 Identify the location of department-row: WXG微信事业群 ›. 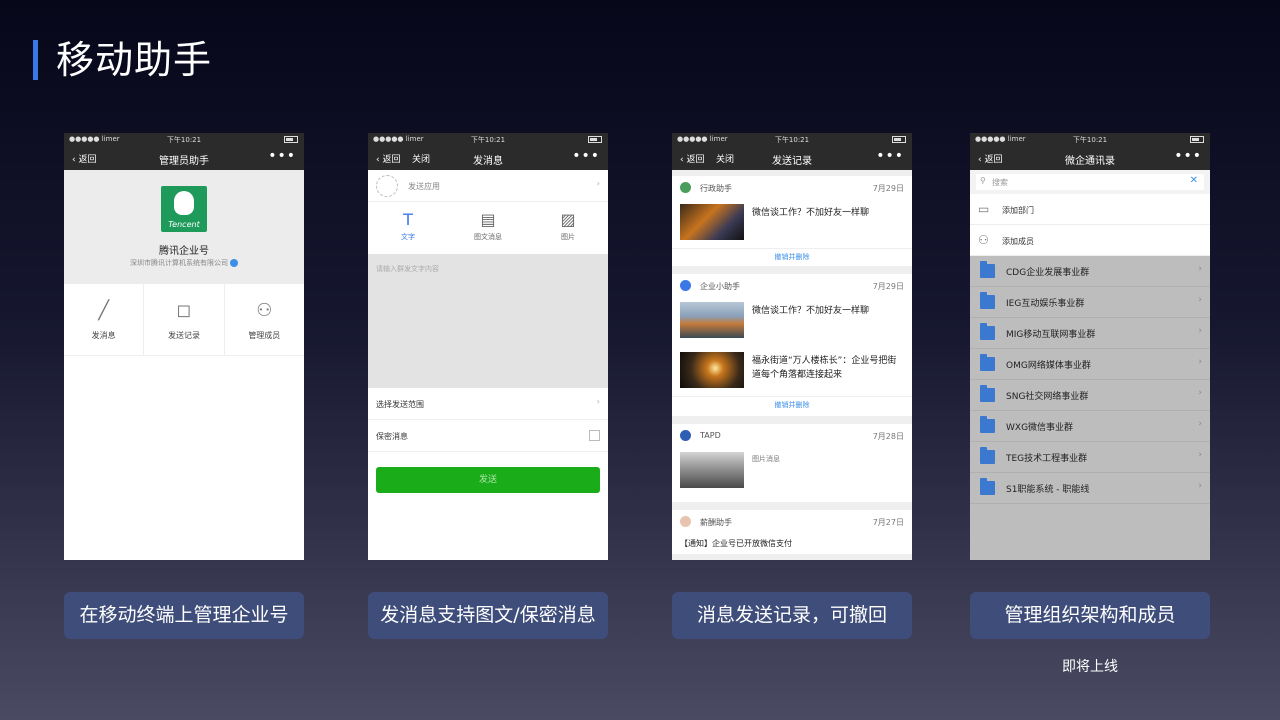
(1090, 426).